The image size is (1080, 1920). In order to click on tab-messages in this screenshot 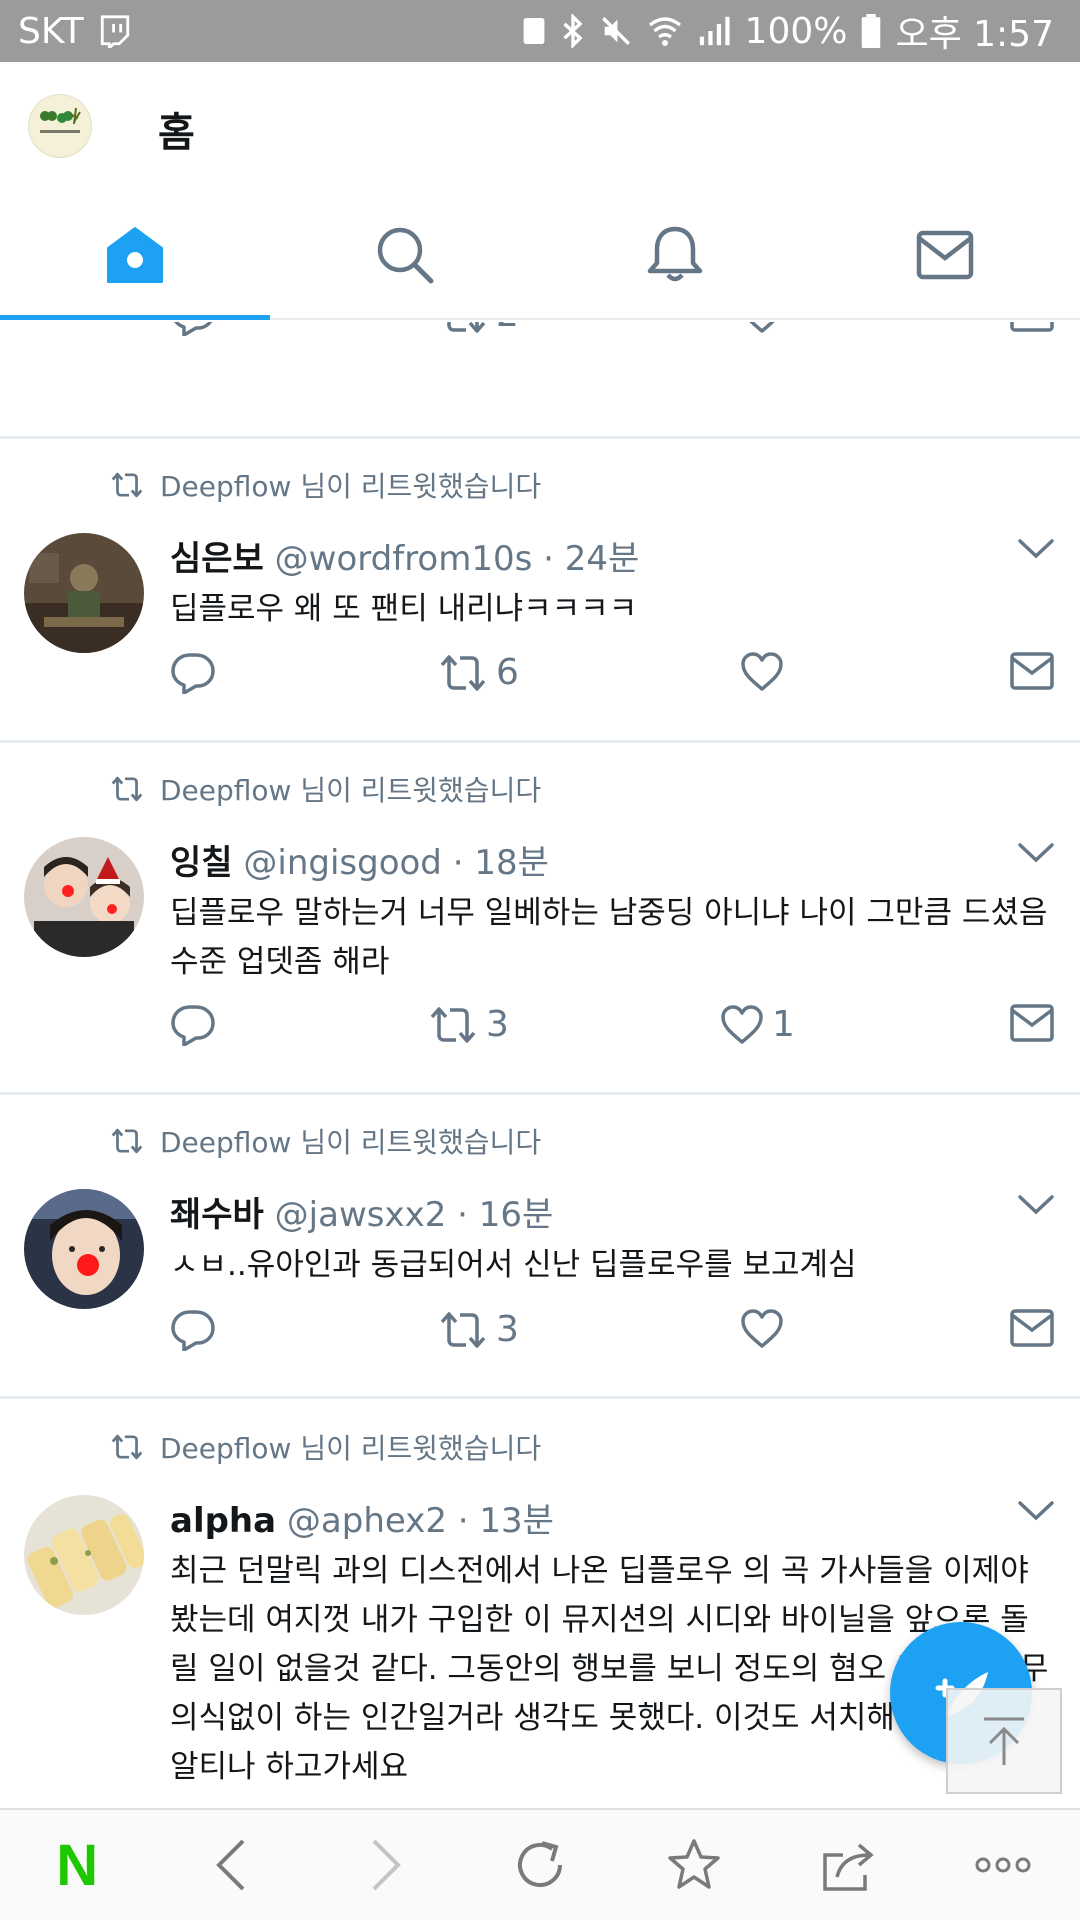, I will do `click(945, 255)`.